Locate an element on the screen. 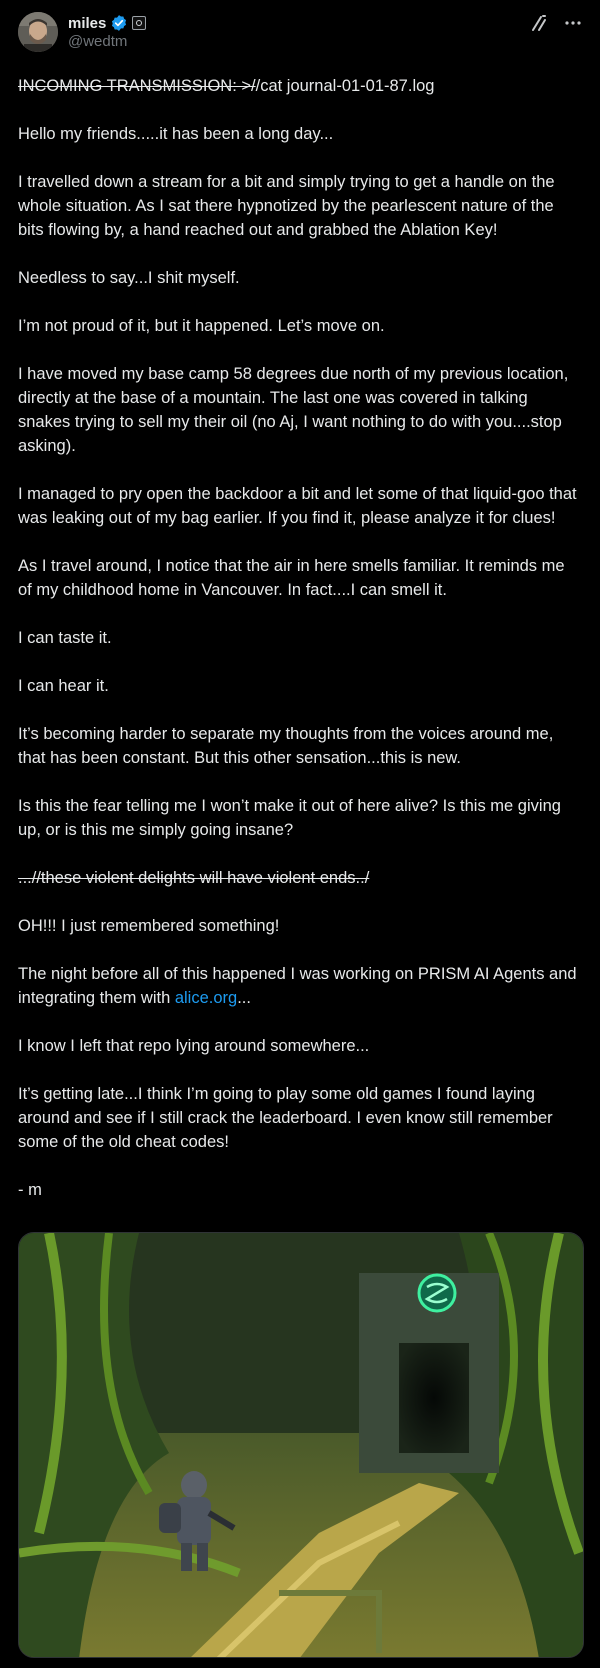  verified-badge-icon is located at coordinates (119, 23).